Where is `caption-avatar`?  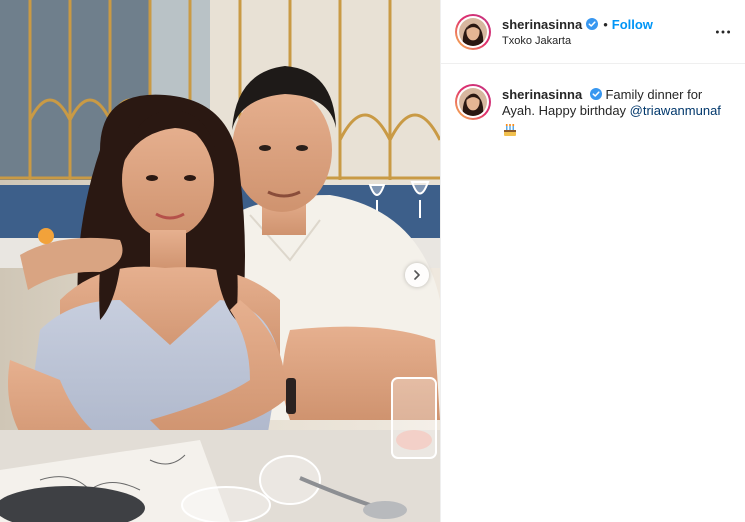
caption-avatar is located at coordinates (473, 102).